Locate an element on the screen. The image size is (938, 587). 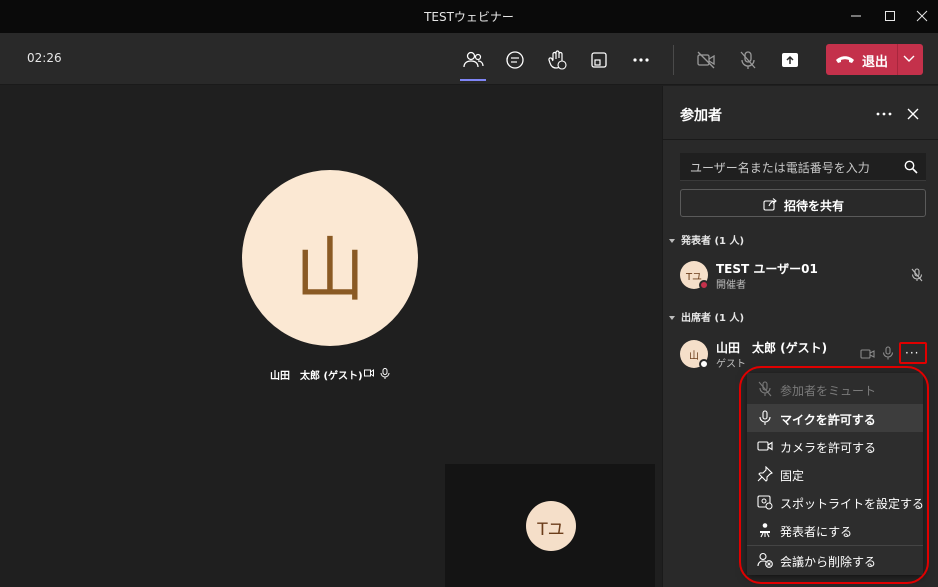
share-invite-button: 招待を共有 is located at coordinates (803, 203).